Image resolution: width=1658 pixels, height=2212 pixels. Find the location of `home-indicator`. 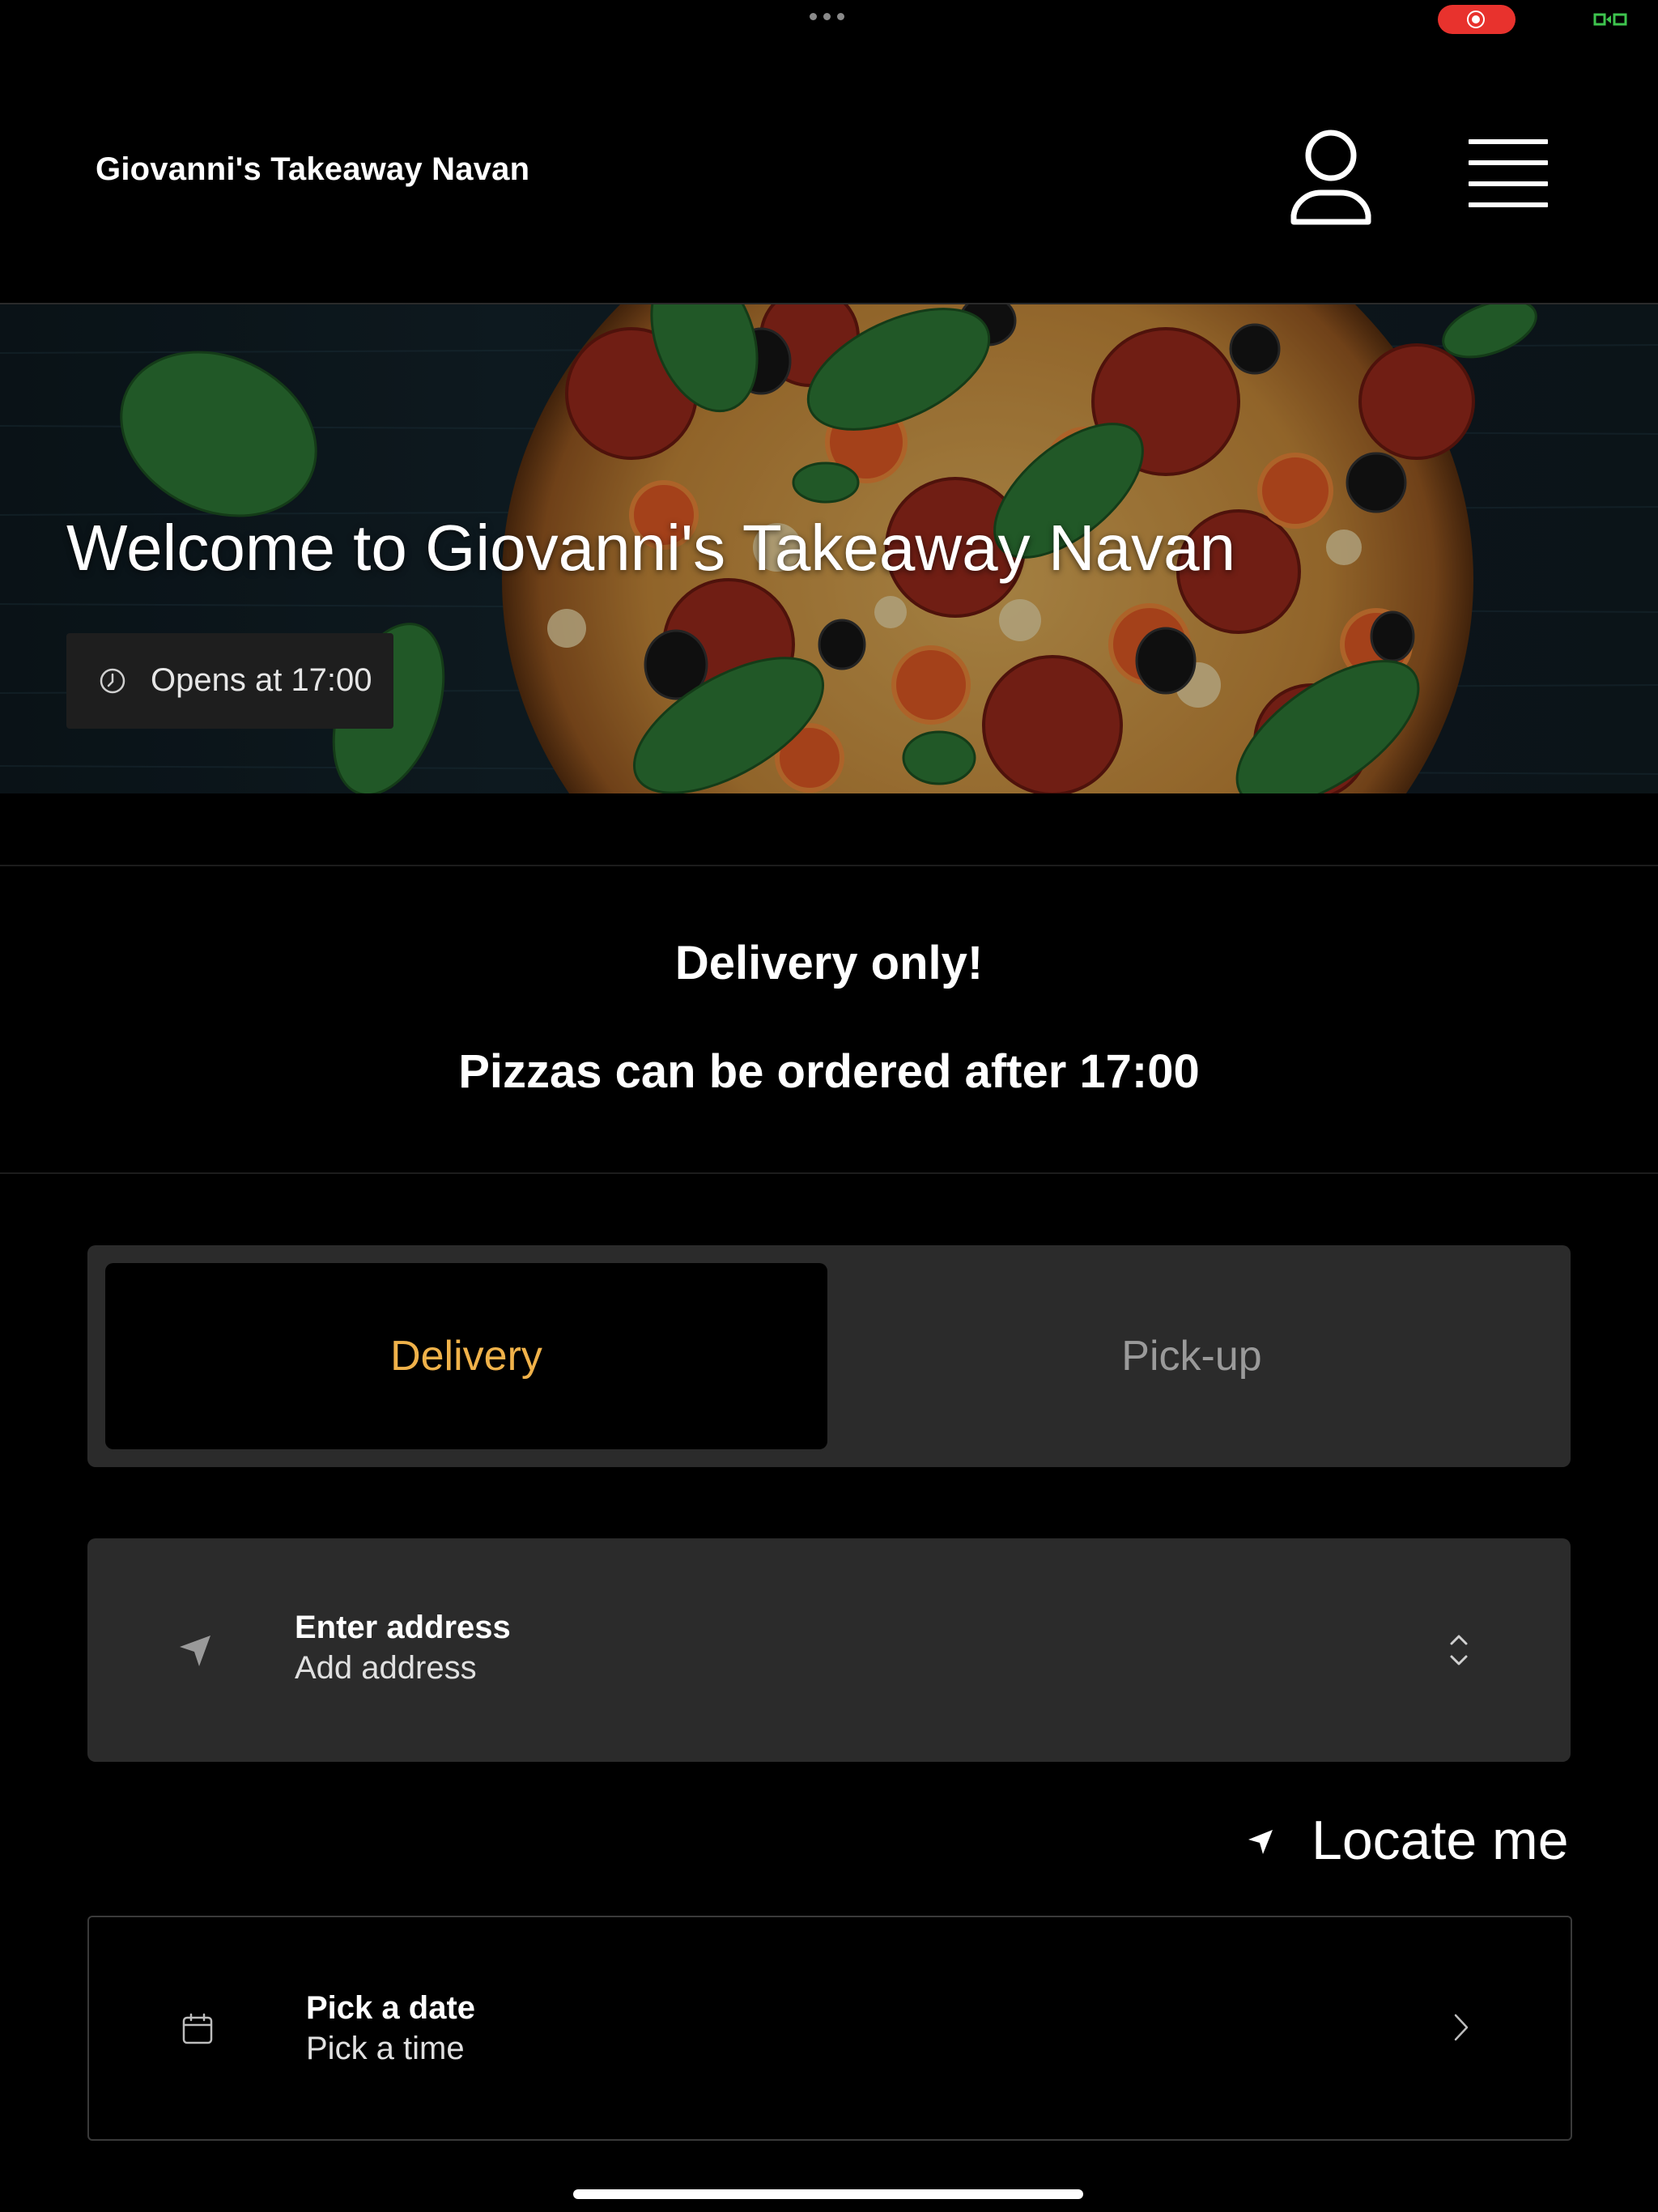

home-indicator is located at coordinates (828, 2194).